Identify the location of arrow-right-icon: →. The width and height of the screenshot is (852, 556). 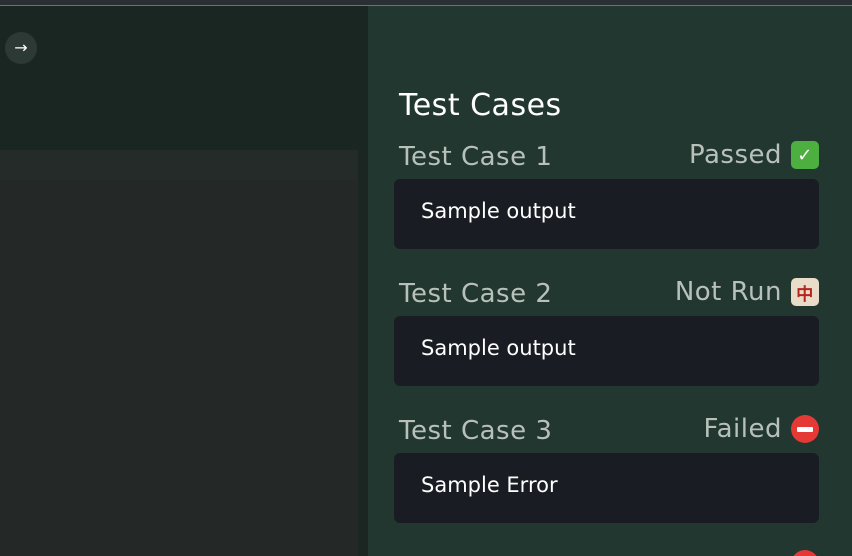
(21, 48).